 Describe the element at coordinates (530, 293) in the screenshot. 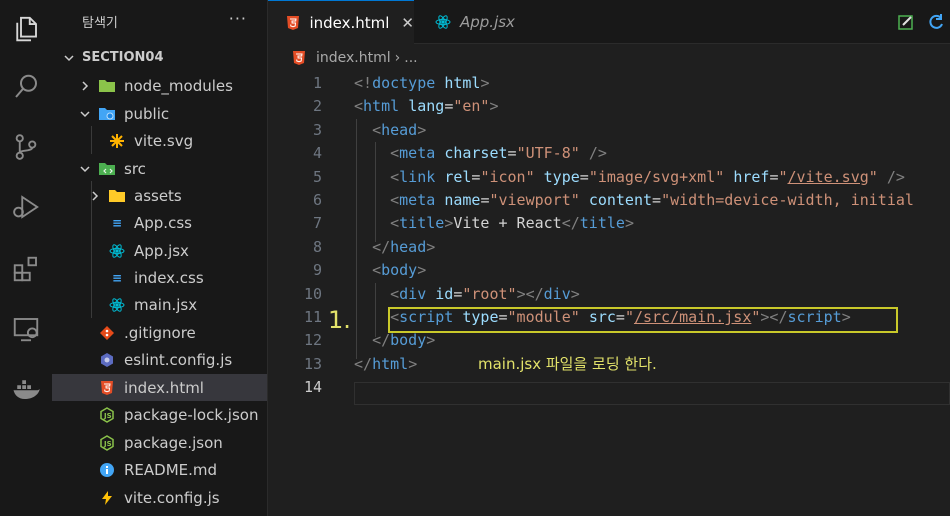

I see `code-token: ></` at that location.